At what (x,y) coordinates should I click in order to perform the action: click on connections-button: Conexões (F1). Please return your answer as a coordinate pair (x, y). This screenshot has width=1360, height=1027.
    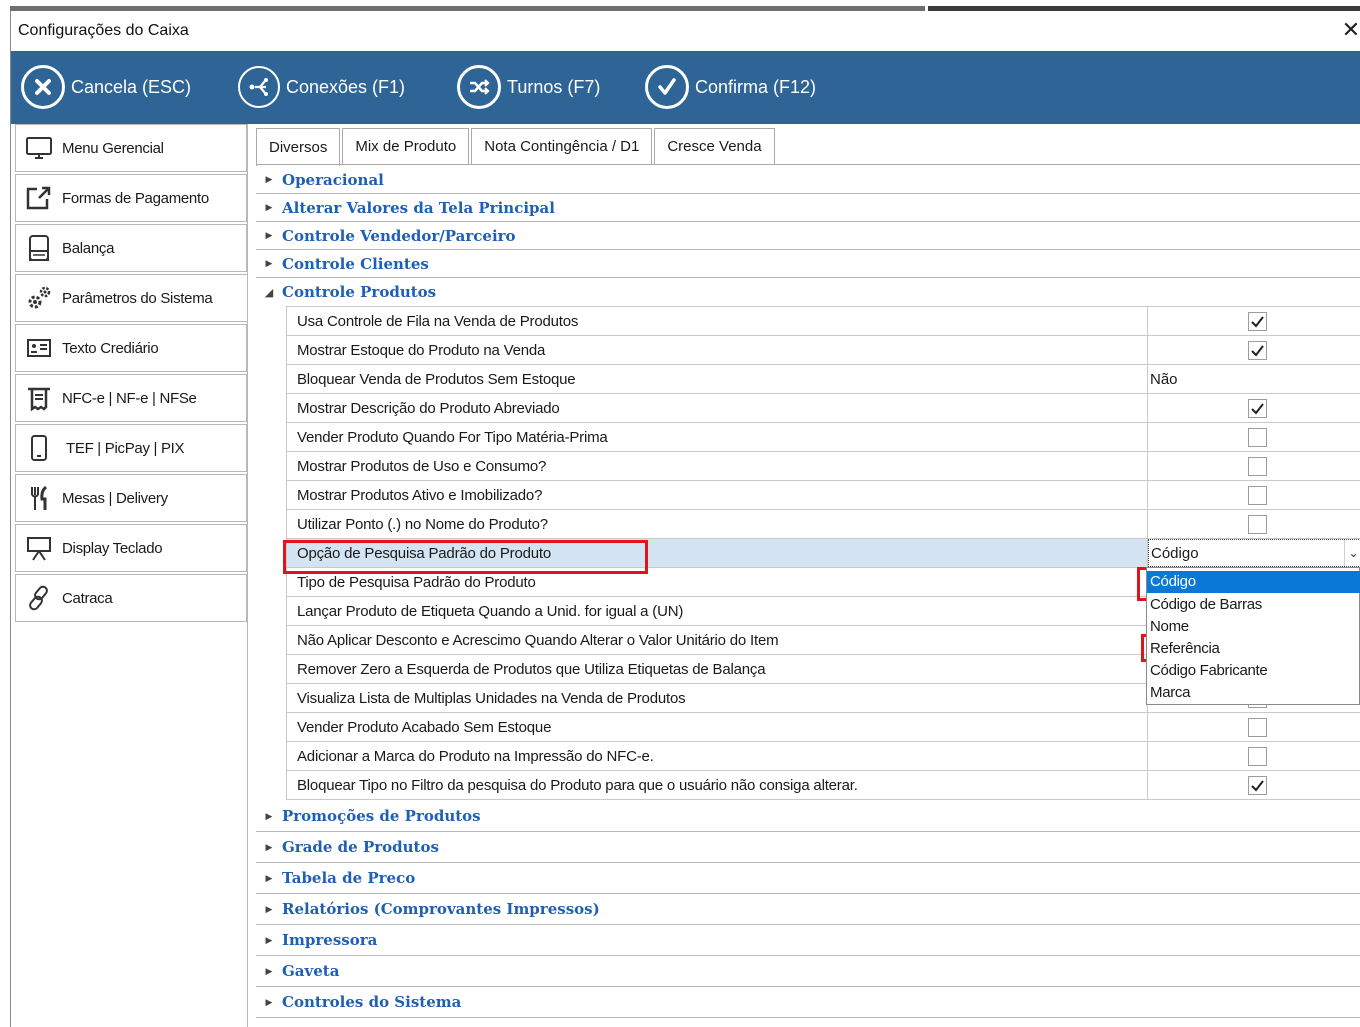
    Looking at the image, I should click on (321, 87).